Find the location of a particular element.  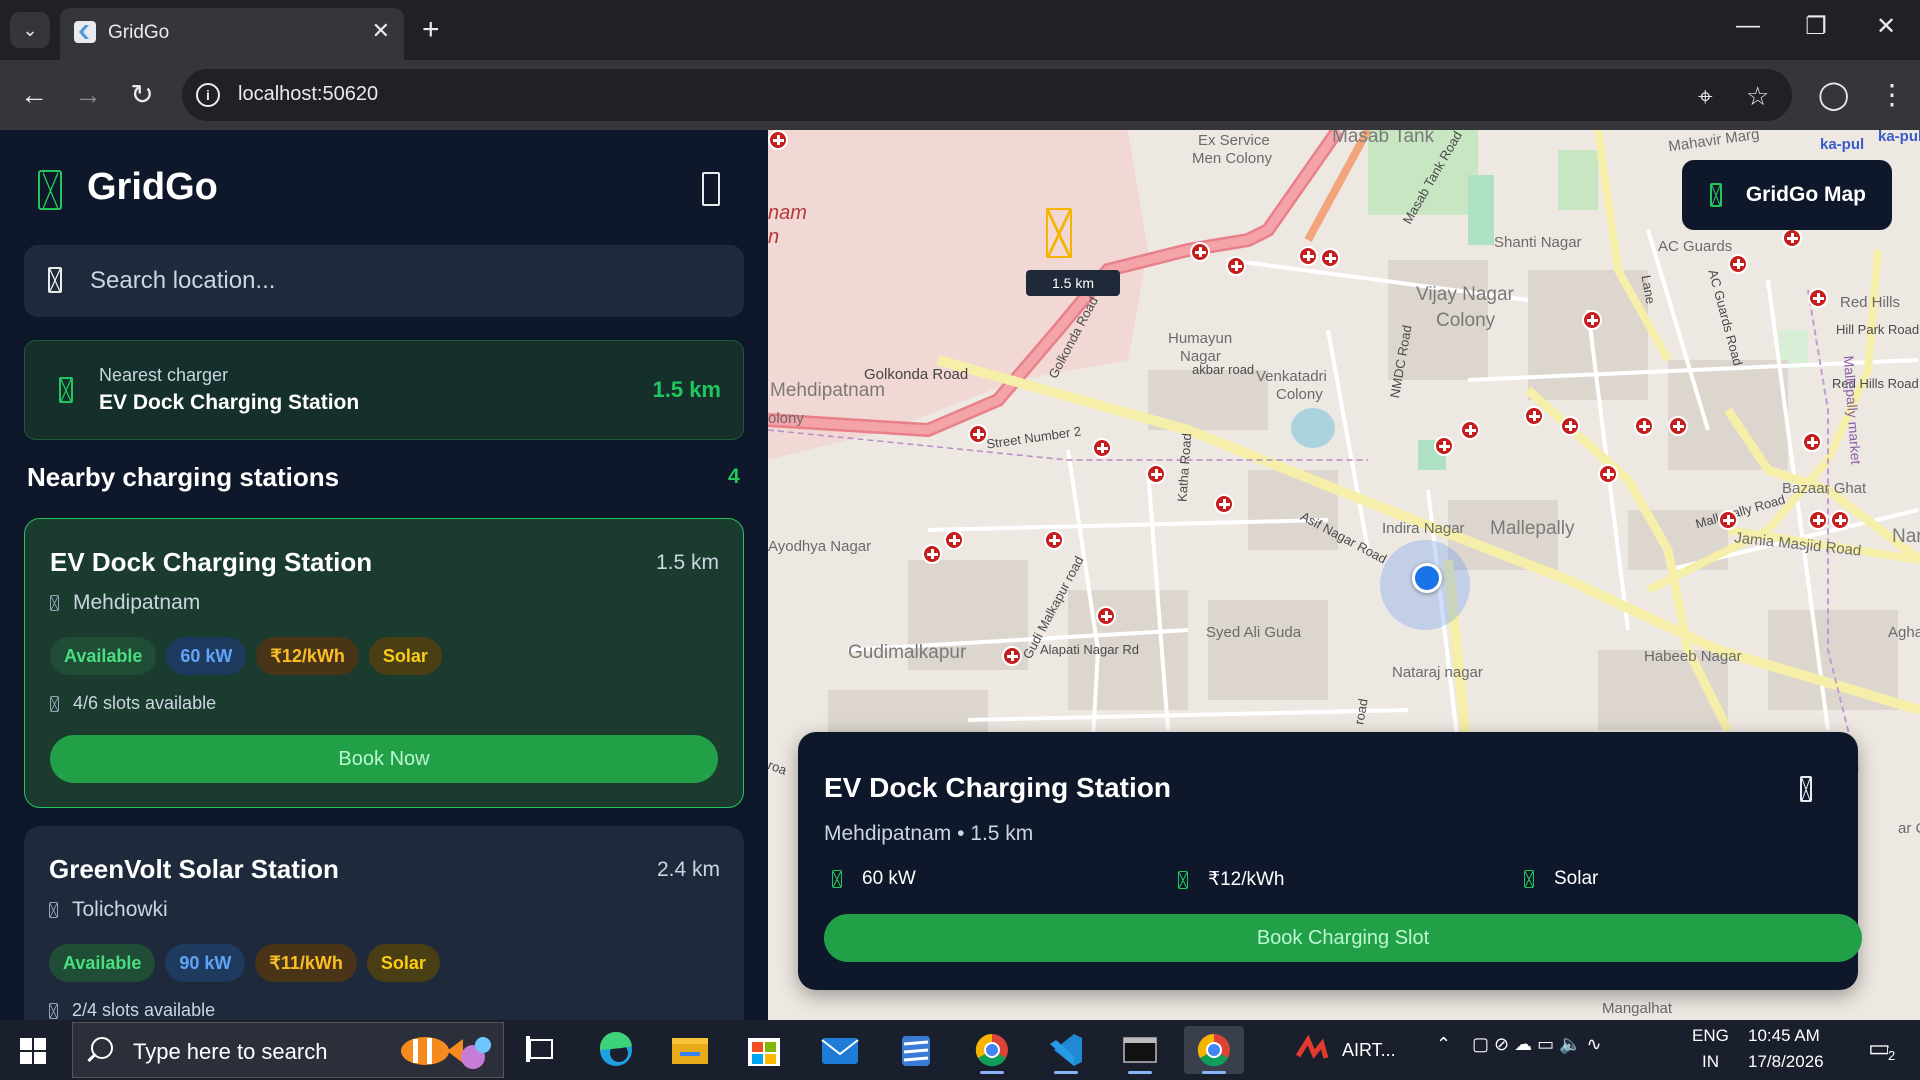

search-bar is located at coordinates (384, 281).